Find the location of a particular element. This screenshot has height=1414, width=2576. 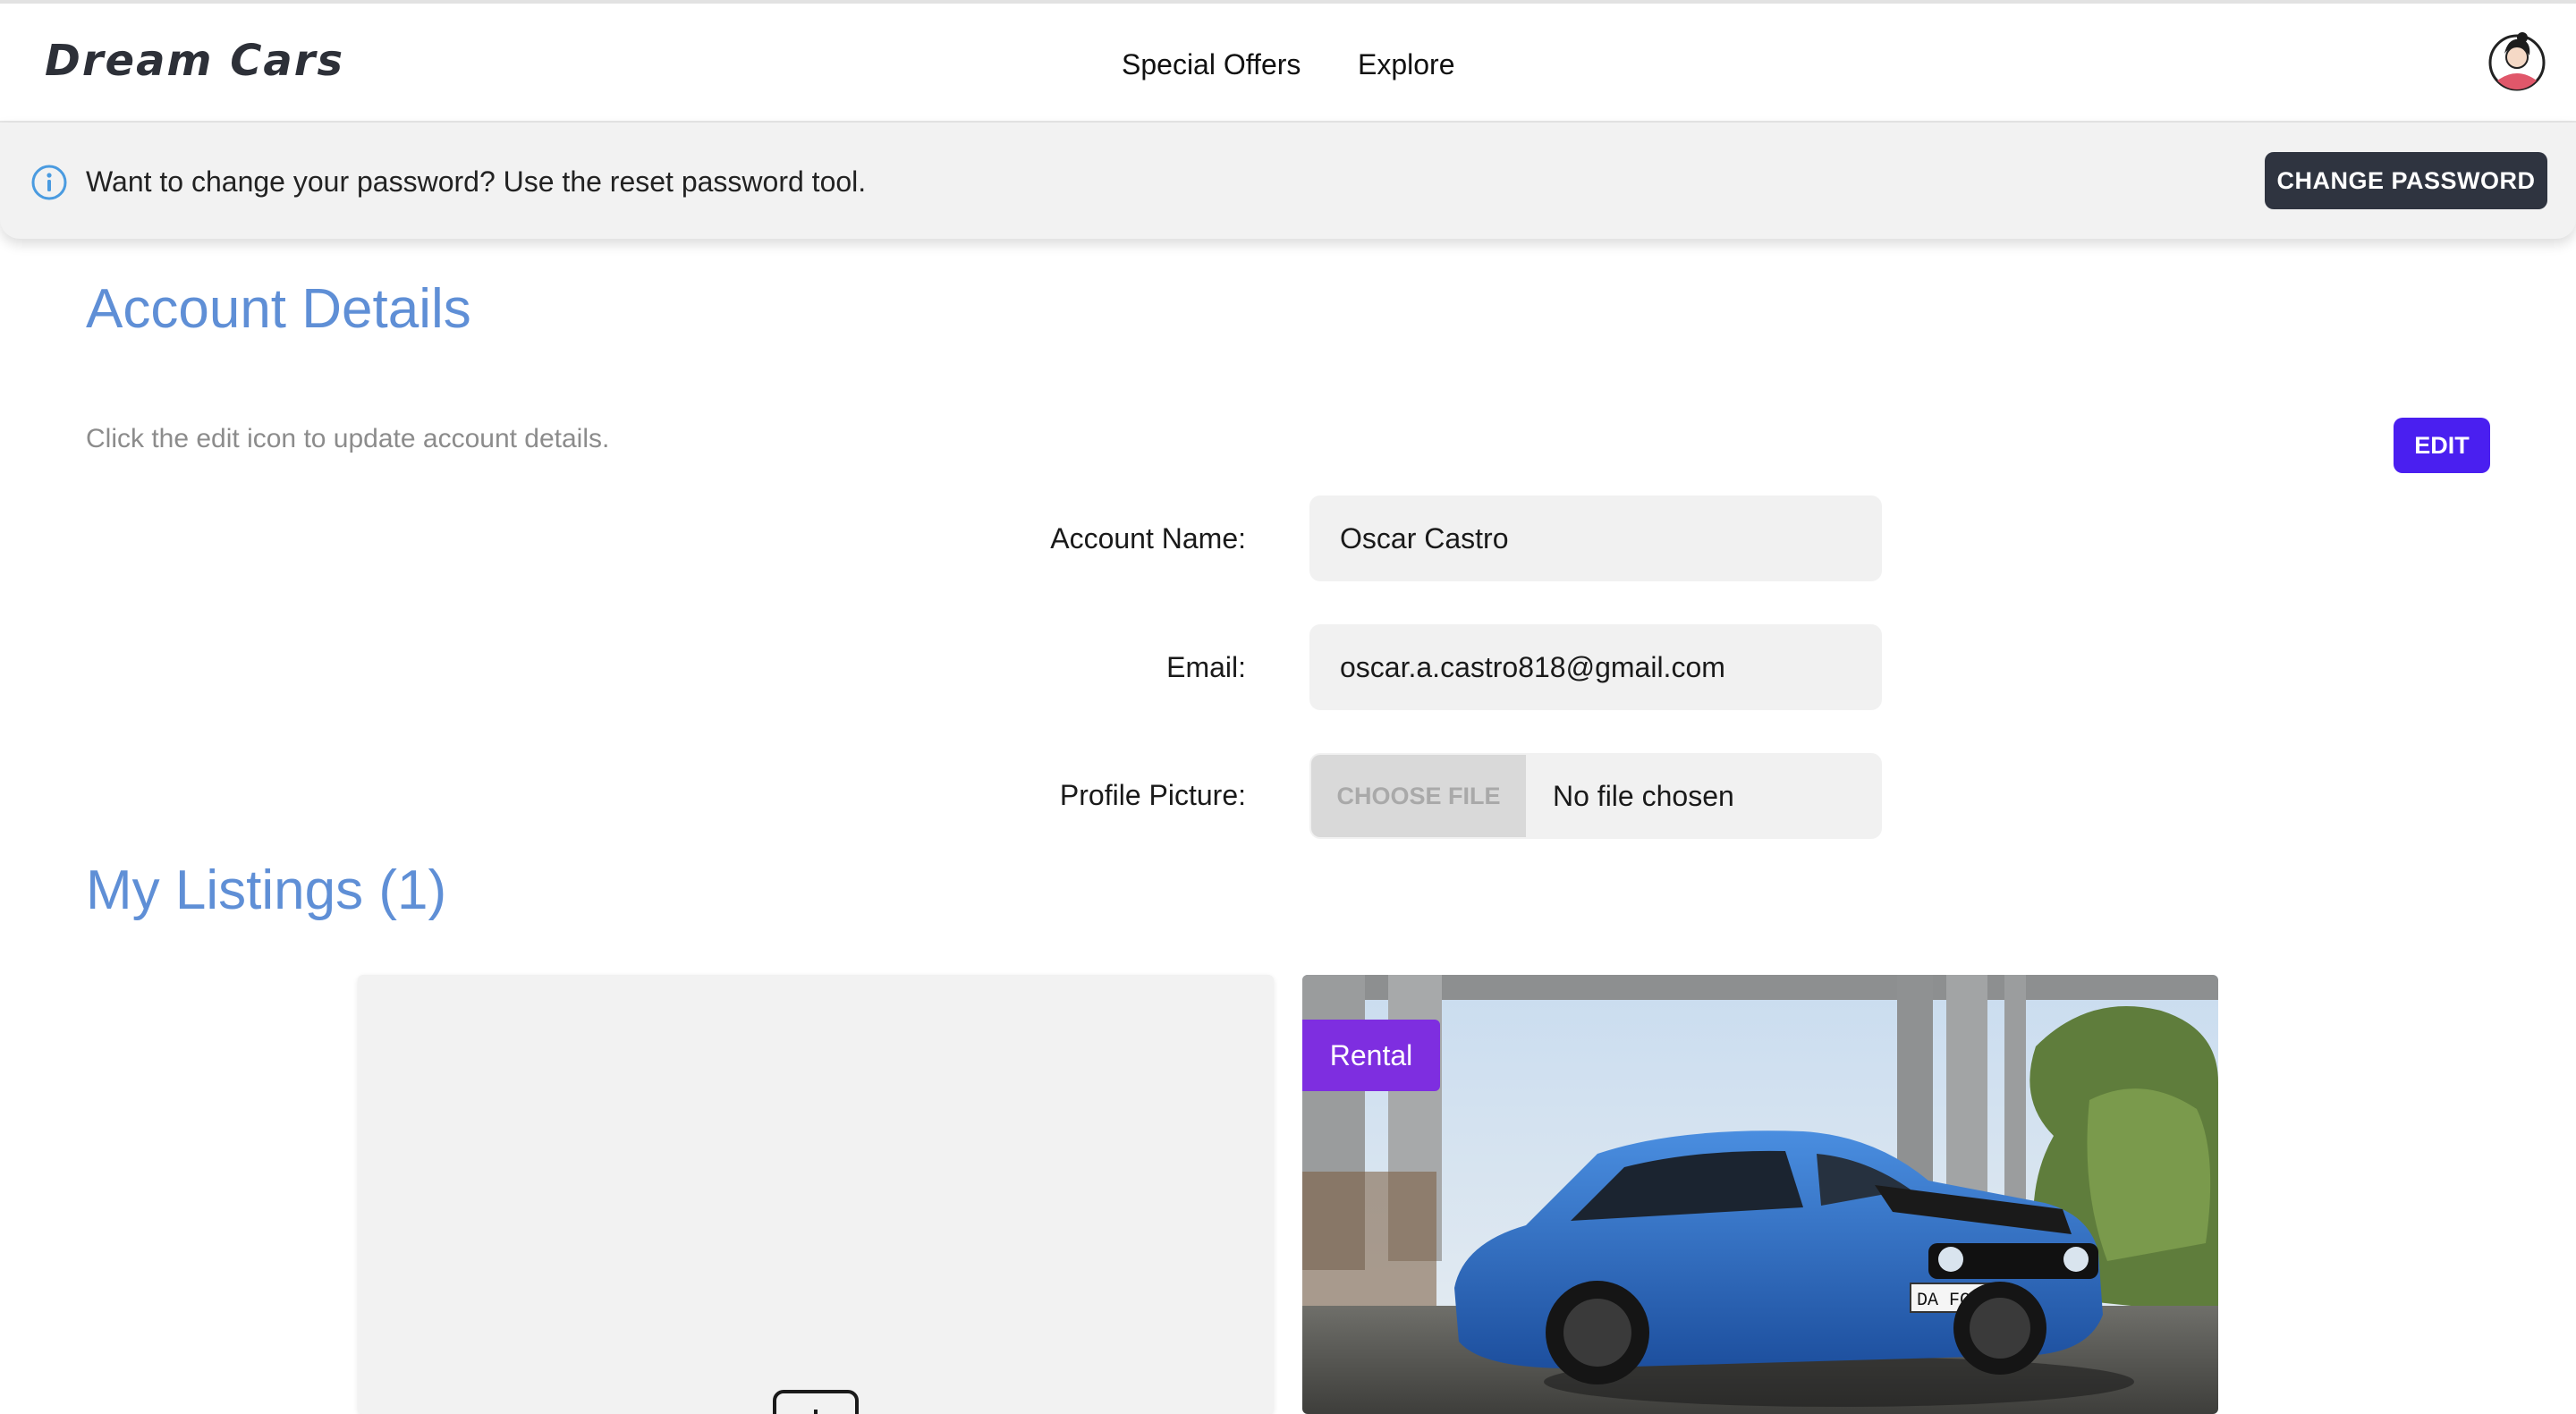

nav-explore: Explore is located at coordinates (1406, 64).